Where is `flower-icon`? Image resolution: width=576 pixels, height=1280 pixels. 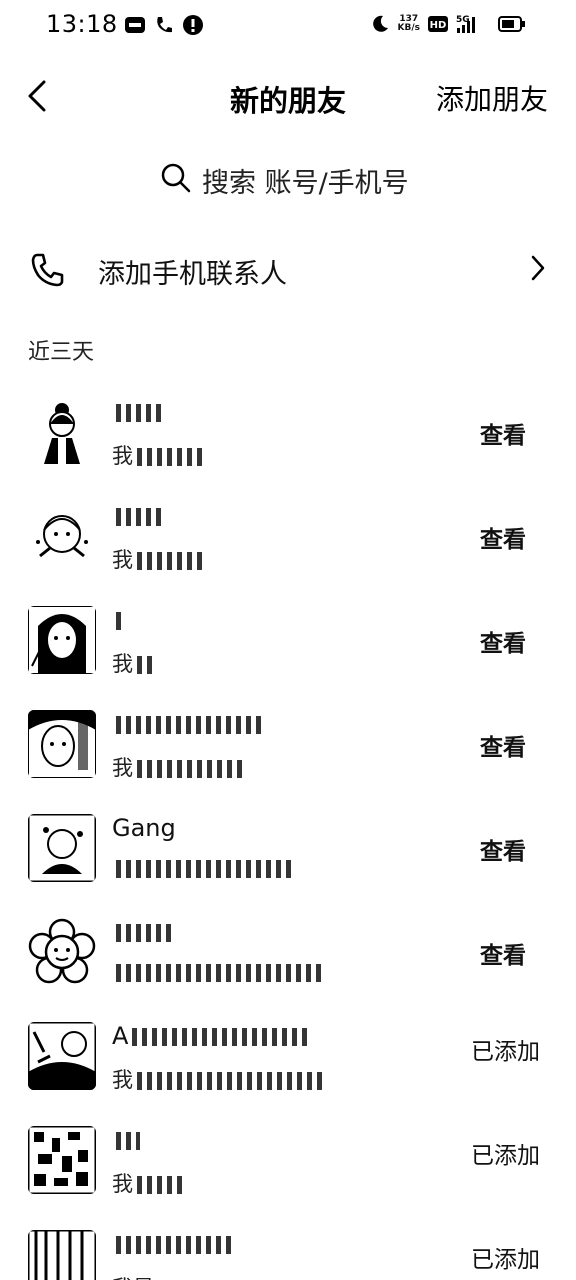 flower-icon is located at coordinates (62, 952).